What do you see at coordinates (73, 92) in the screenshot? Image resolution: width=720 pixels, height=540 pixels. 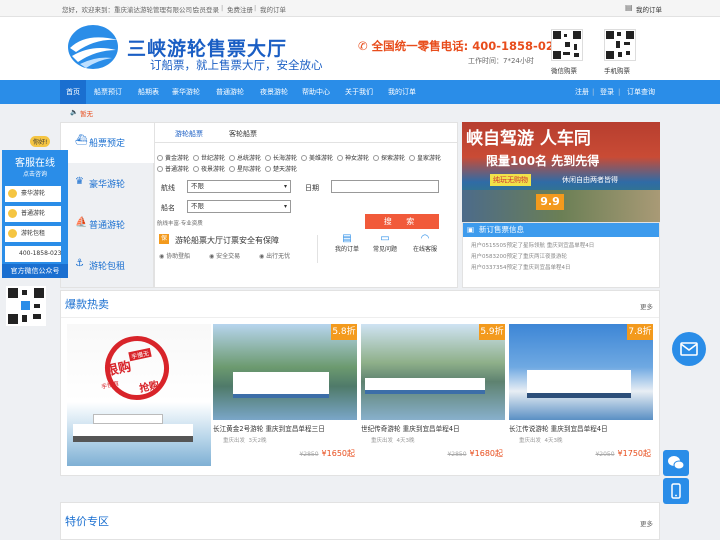 I see `nav-home: 首页` at bounding box center [73, 92].